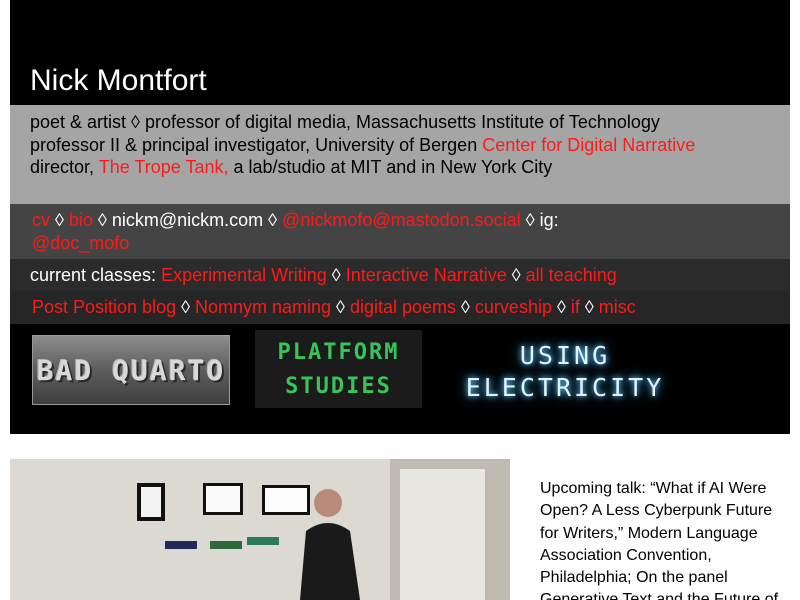 The height and width of the screenshot is (600, 800). I want to click on using-electricity-link: USING ELECTRICITY, so click(565, 372).